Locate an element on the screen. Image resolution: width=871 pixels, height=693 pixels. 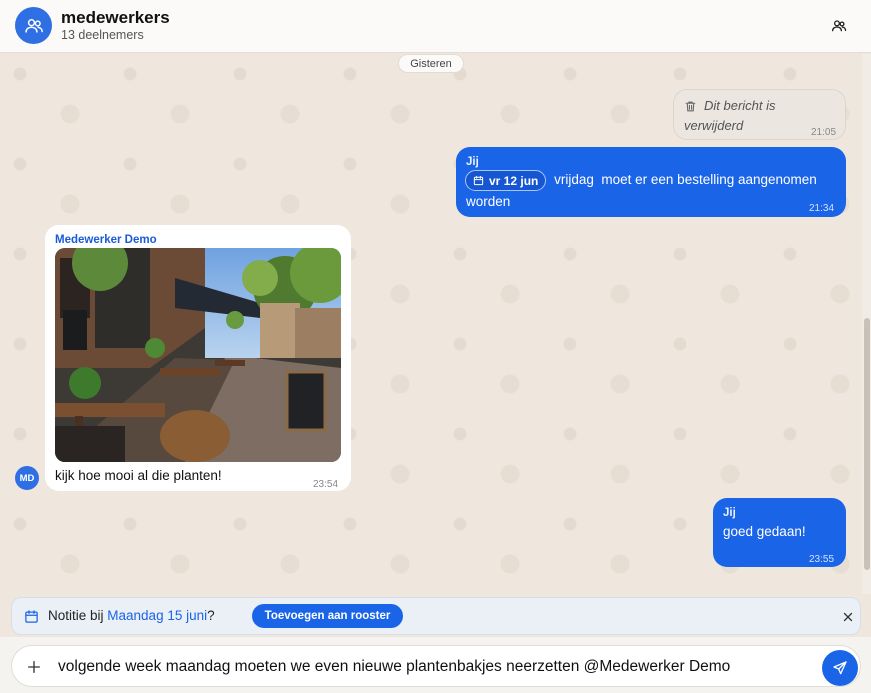
message-time: 23:55 is located at coordinates (822, 559).